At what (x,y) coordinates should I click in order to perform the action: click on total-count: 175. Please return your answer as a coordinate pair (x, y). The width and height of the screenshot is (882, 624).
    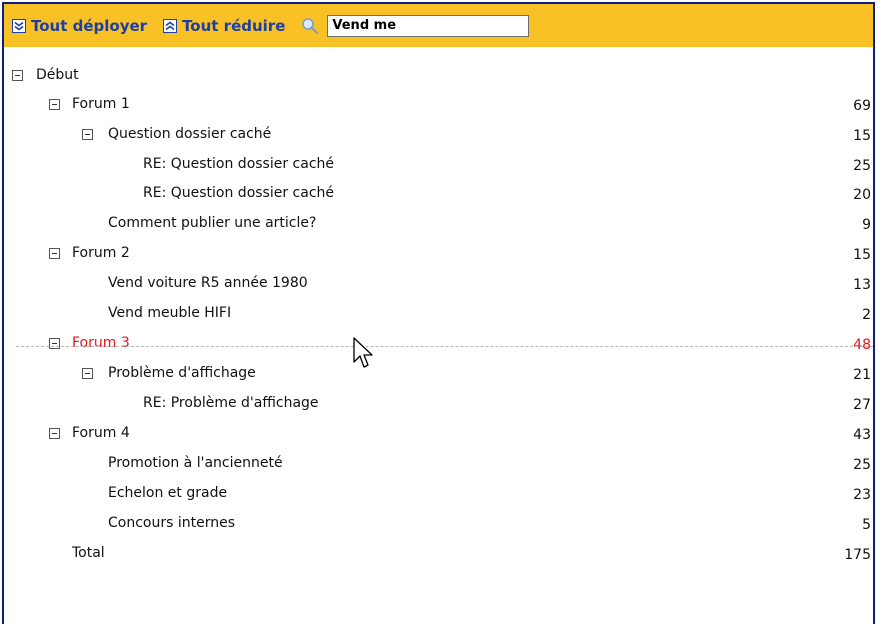
    Looking at the image, I should click on (857, 555).